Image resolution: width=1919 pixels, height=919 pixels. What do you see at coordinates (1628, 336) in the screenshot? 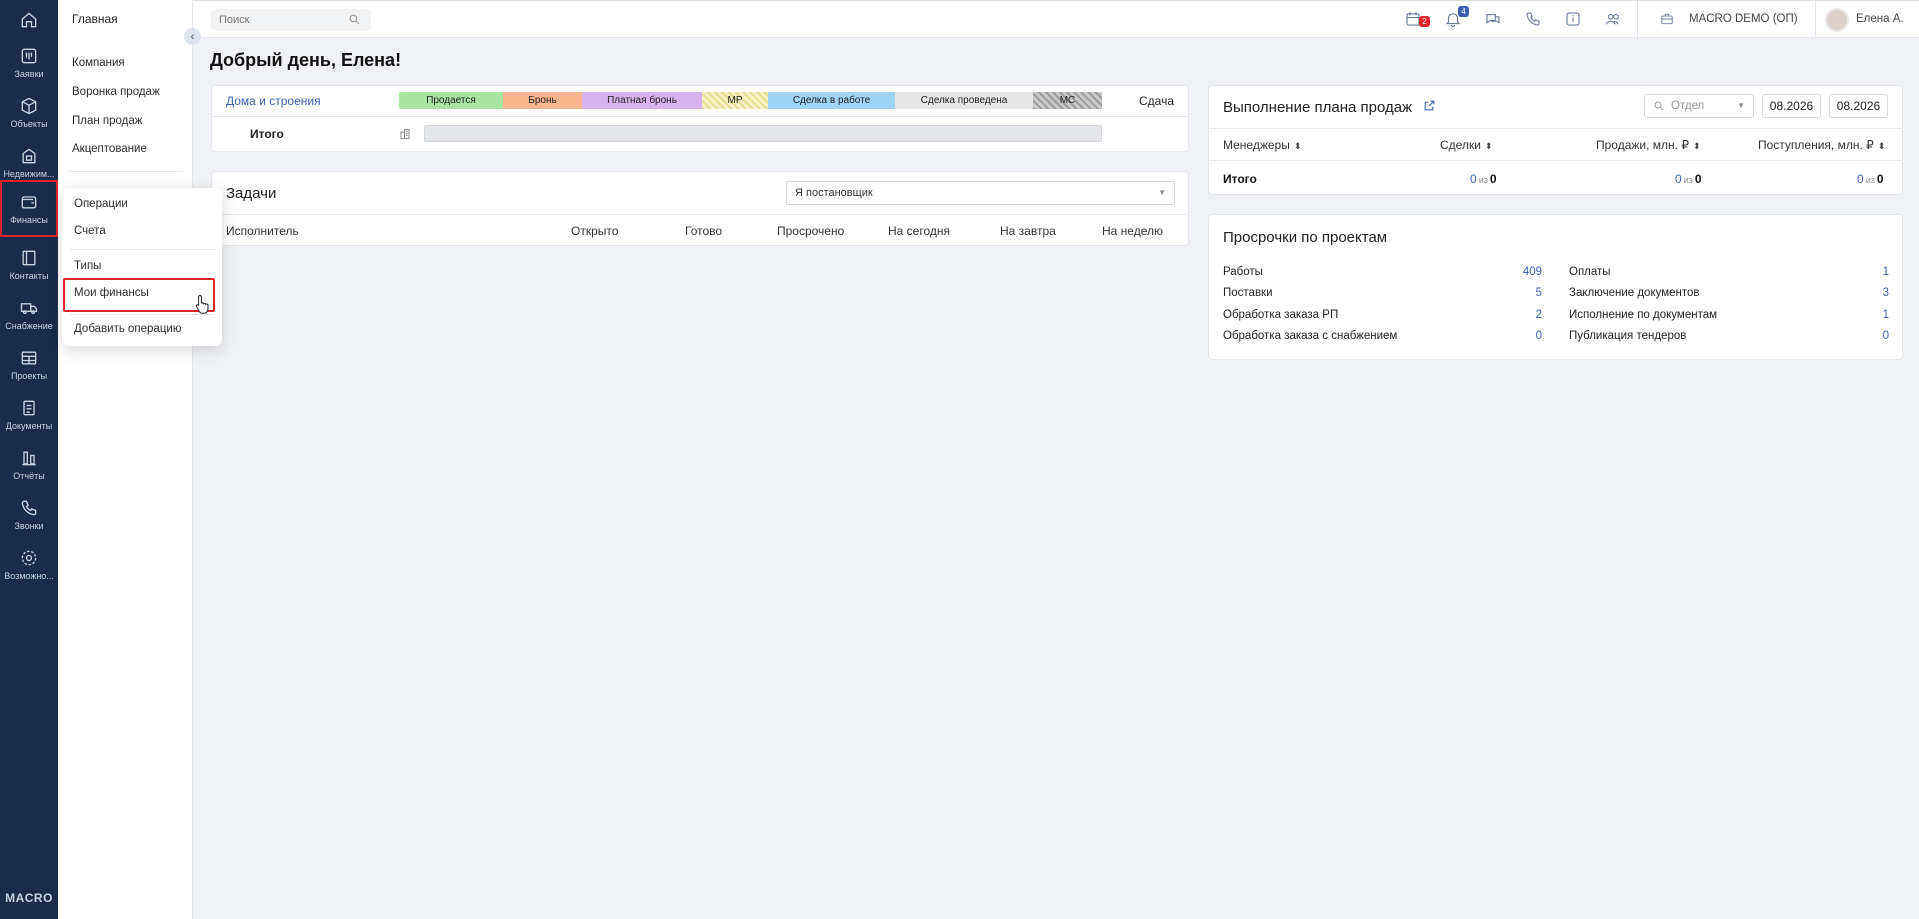
I see `overdue-label: Публикация тендеров` at bounding box center [1628, 336].